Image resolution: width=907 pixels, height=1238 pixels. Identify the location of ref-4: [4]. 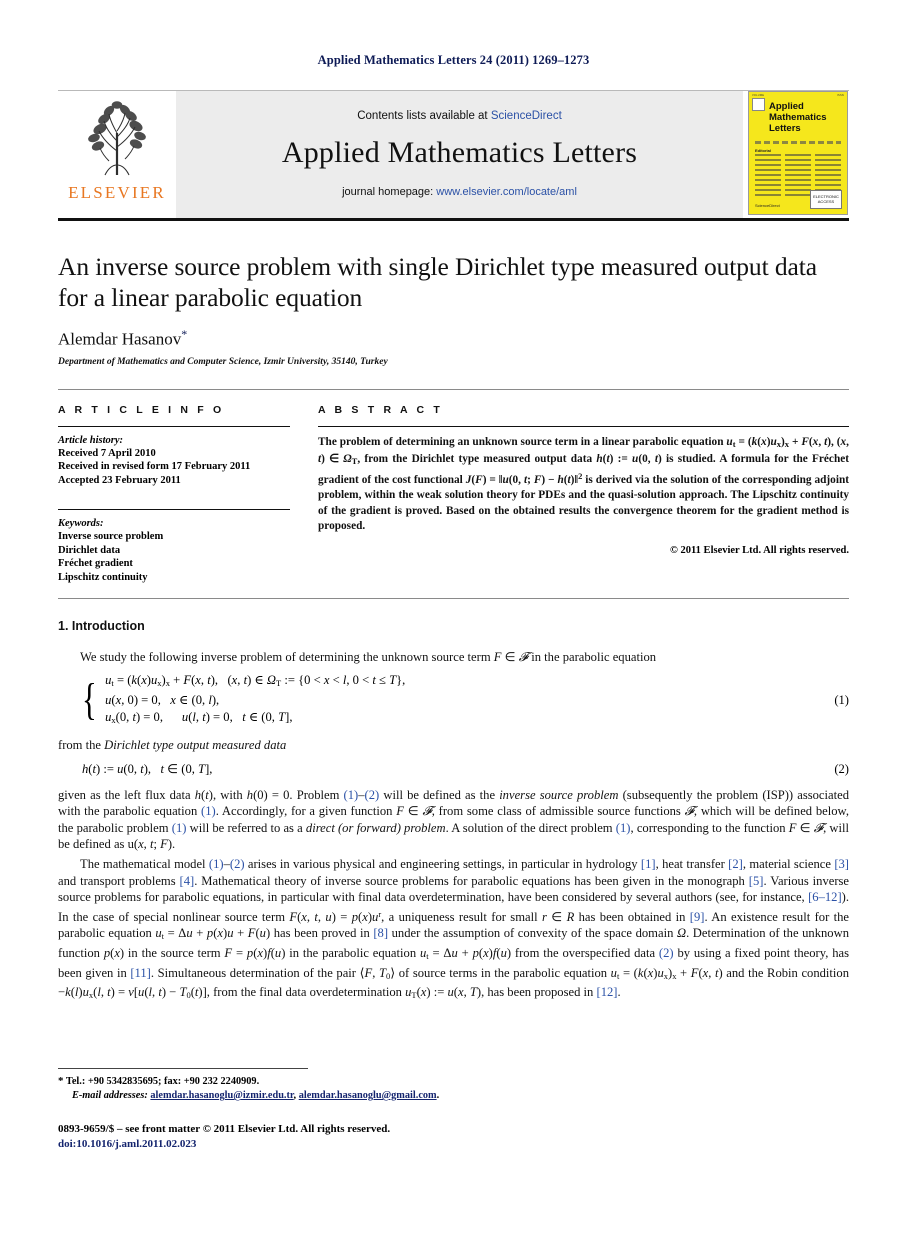
(187, 881).